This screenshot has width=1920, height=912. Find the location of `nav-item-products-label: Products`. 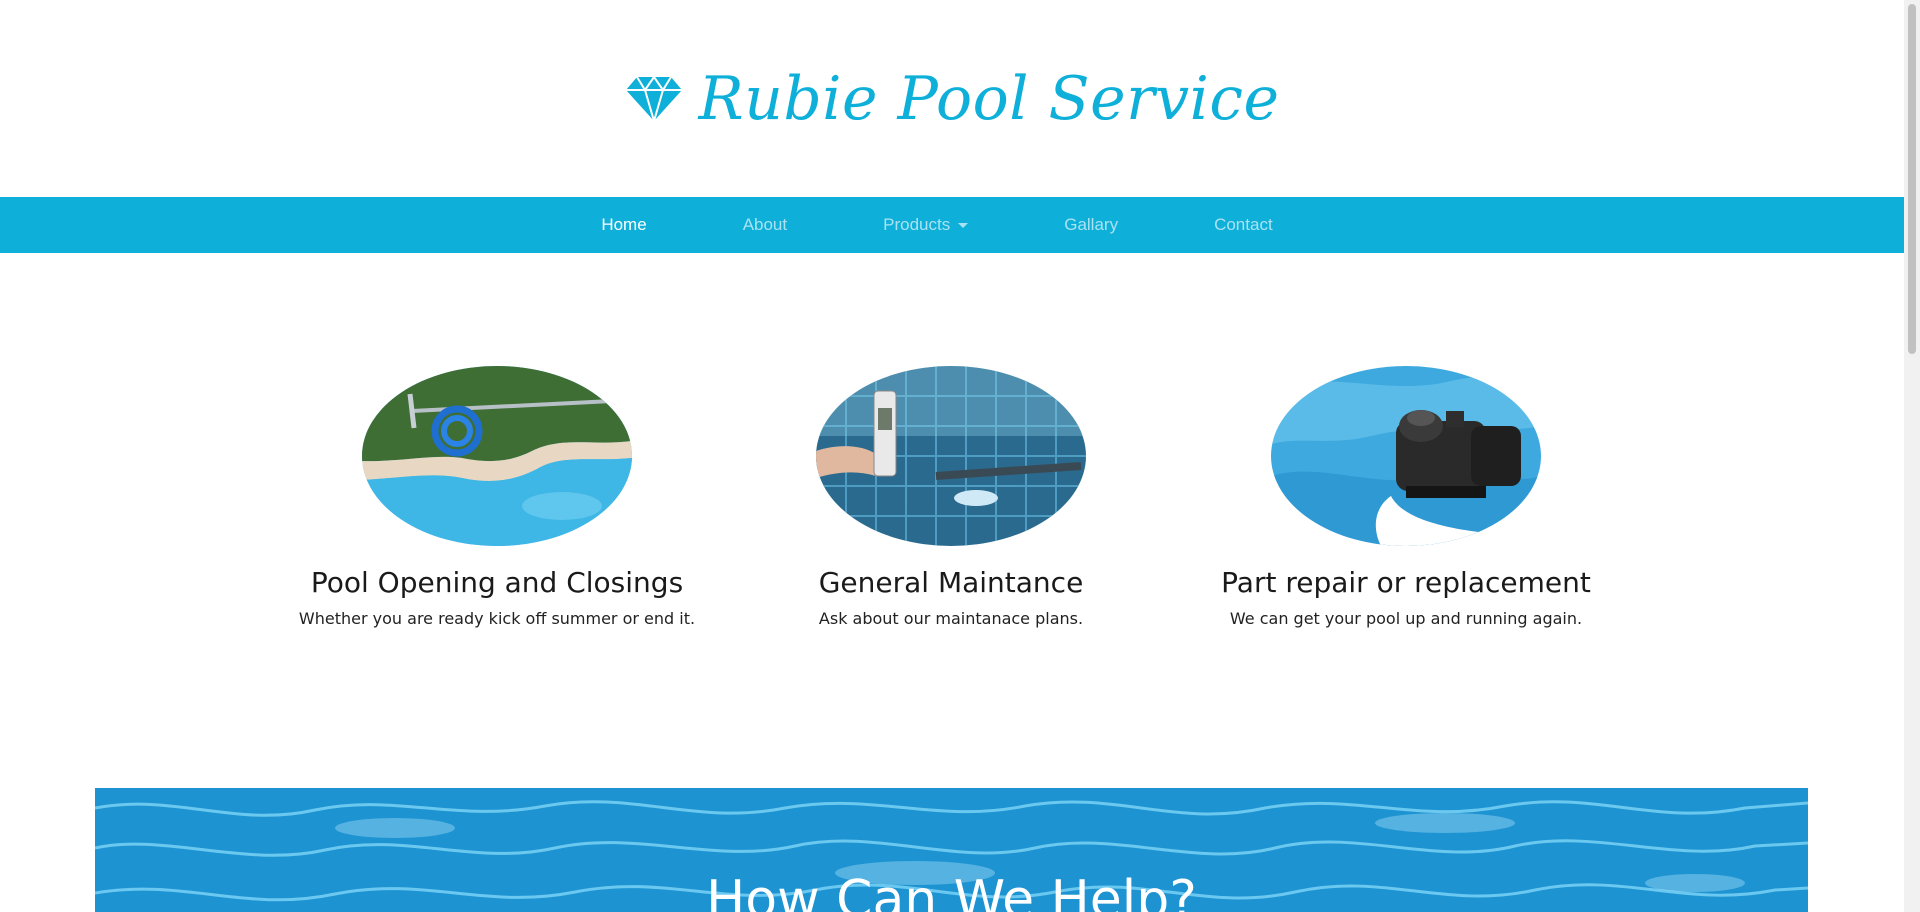

nav-item-products-label: Products is located at coordinates (917, 224).